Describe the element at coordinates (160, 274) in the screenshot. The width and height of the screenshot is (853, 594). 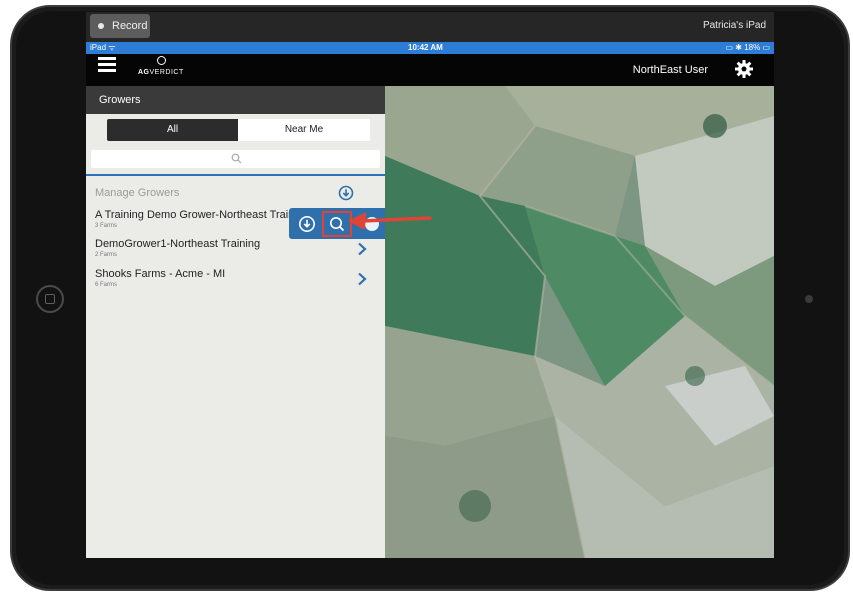
I see `grower-name: Shooks Farms - Acme - MI` at that location.